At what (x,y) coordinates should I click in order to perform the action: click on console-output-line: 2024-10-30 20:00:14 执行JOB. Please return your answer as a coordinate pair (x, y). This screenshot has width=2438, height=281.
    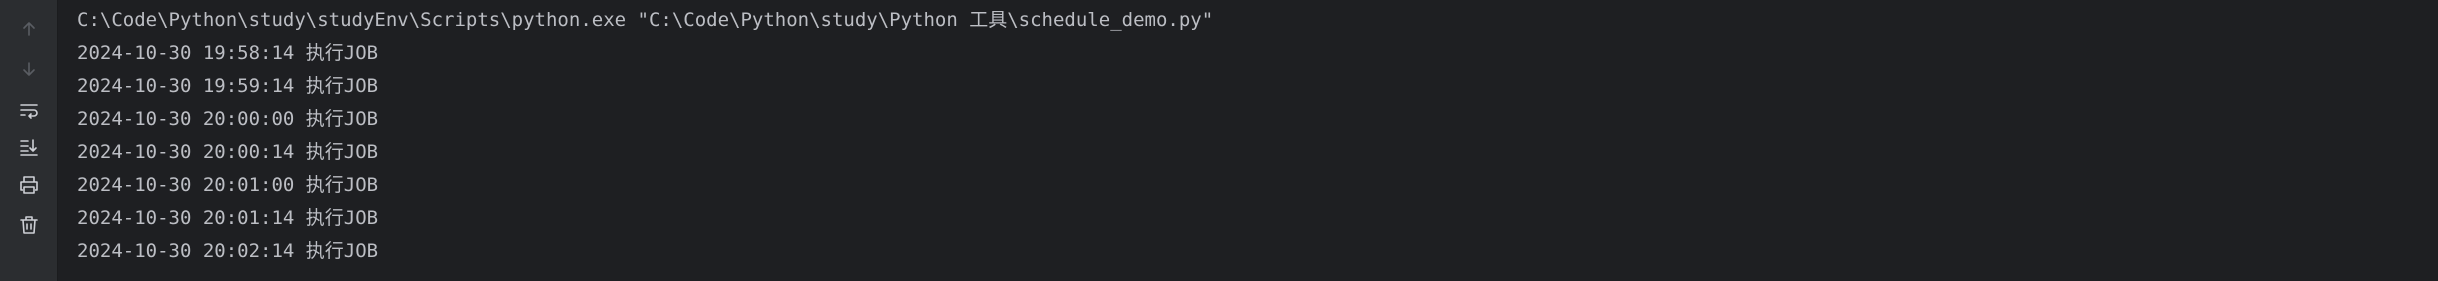
    Looking at the image, I should click on (228, 152).